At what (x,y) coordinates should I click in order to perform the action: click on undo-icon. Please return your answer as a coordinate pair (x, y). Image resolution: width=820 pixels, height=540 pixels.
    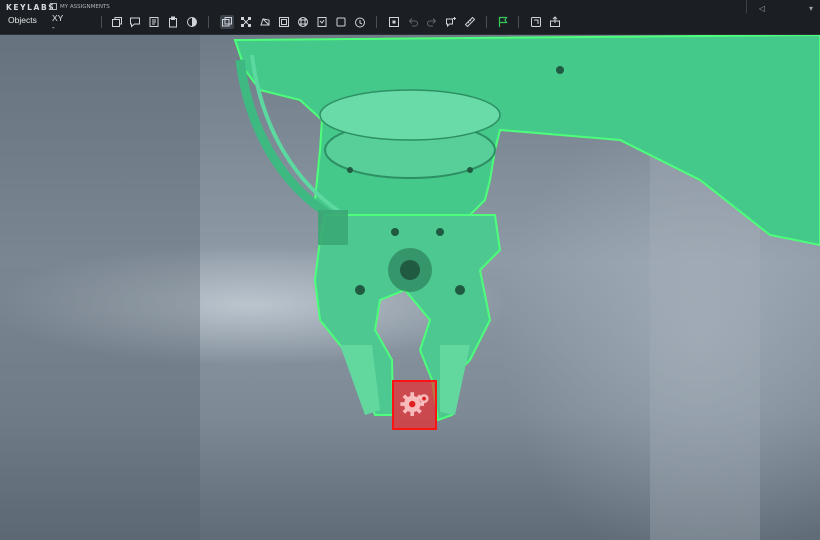
    Looking at the image, I should click on (413, 22).